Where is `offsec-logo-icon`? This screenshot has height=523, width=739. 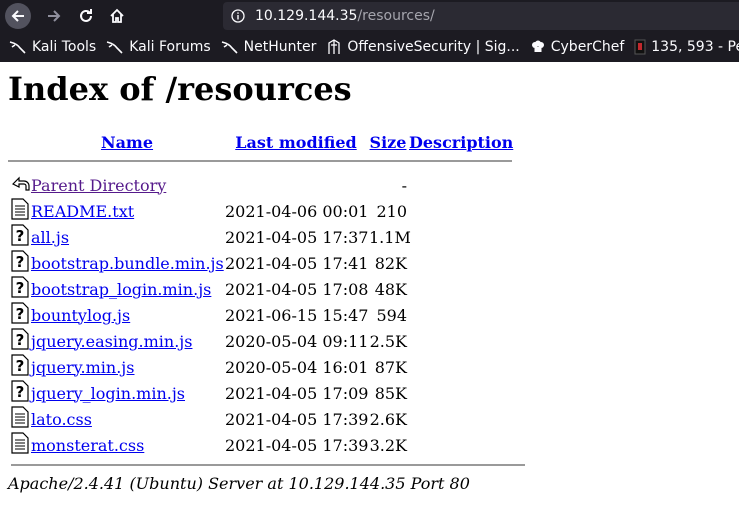 offsec-logo-icon is located at coordinates (334, 46).